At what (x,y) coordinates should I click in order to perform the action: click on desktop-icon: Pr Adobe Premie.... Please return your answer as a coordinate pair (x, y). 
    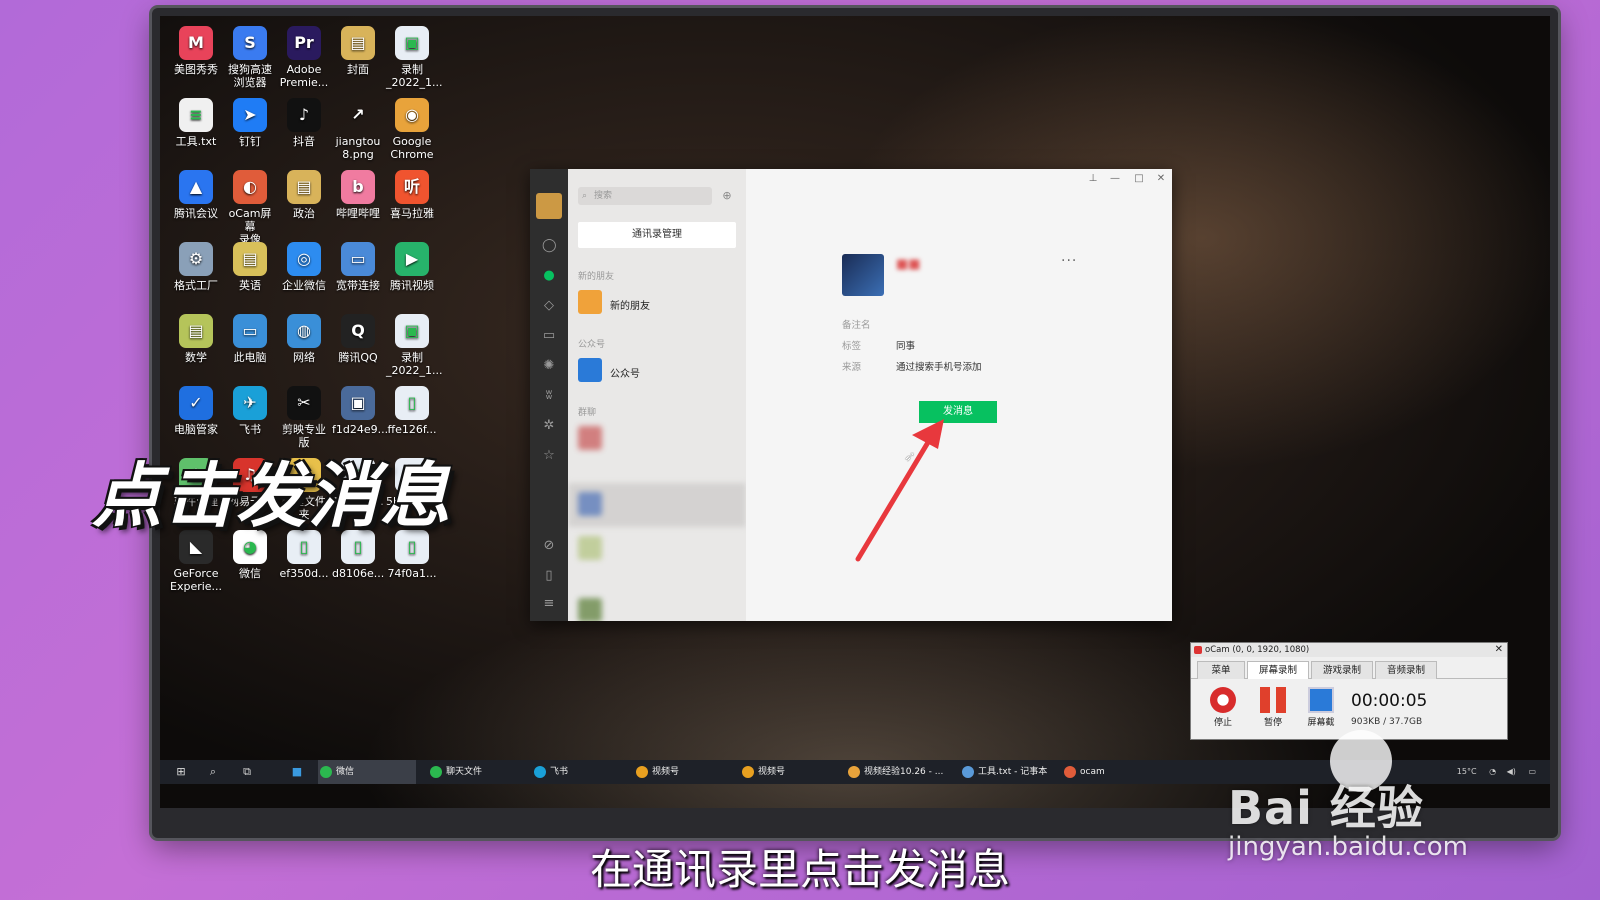
    Looking at the image, I should click on (304, 57).